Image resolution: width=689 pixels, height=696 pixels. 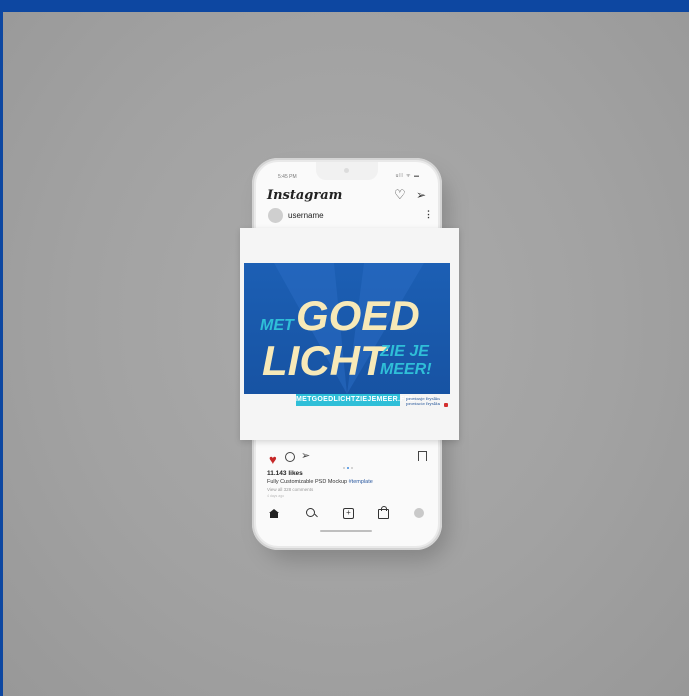 What do you see at coordinates (290, 489) in the screenshot?
I see `view-comments-link: View all 328 comments` at bounding box center [290, 489].